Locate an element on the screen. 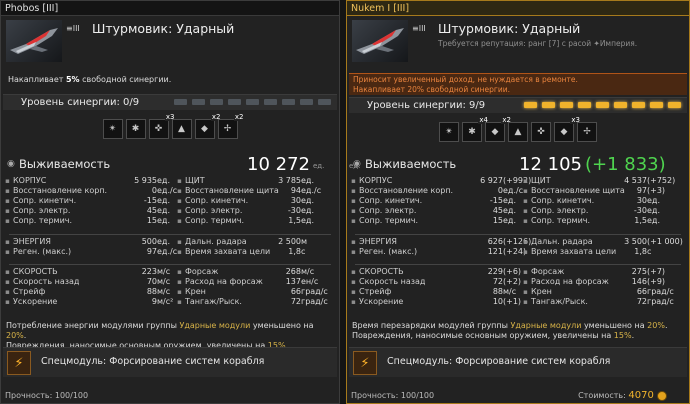 This screenshot has height=404, width=690. survivability-label: Выживаемость is located at coordinates (411, 164).